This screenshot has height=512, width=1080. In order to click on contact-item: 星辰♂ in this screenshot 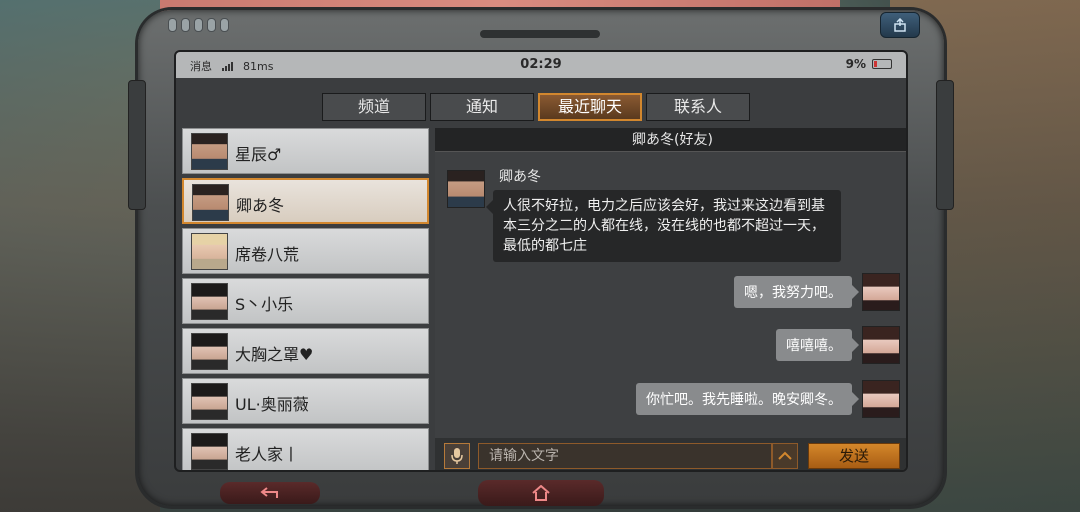, I will do `click(305, 151)`.